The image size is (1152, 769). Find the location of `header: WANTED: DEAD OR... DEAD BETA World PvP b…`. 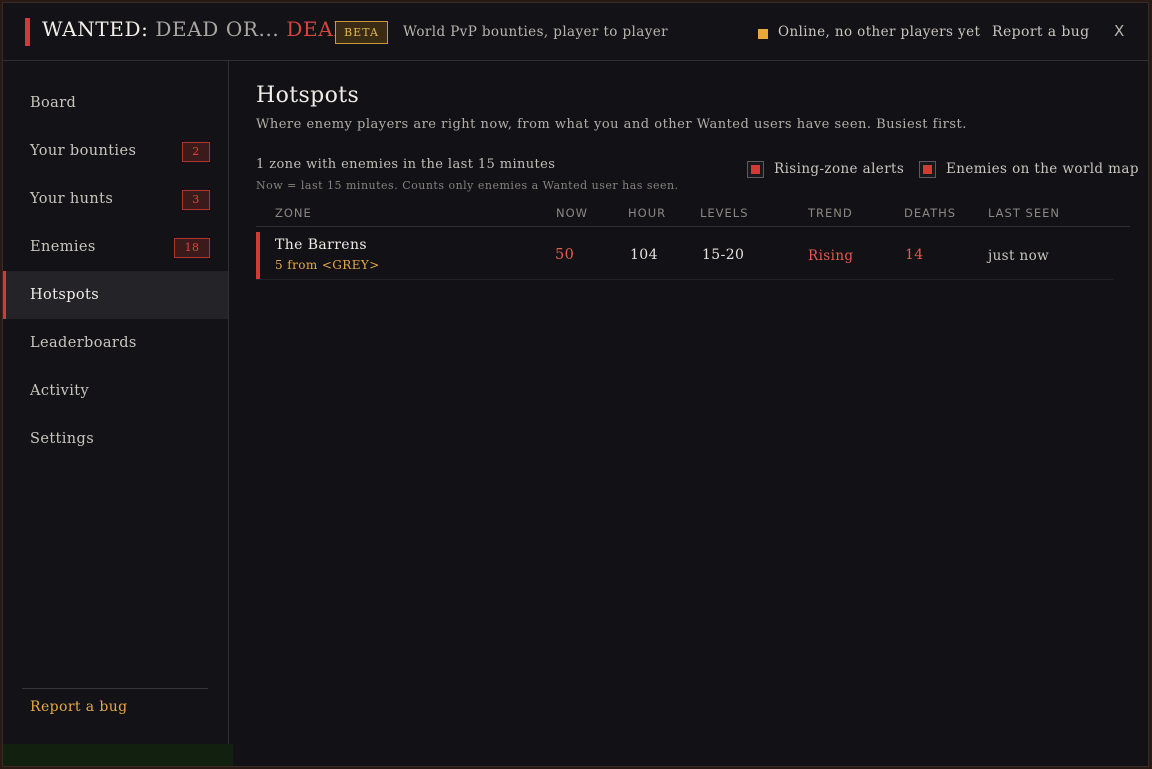

header: WANTED: DEAD OR... DEAD BETA World PvP b… is located at coordinates (575, 32).